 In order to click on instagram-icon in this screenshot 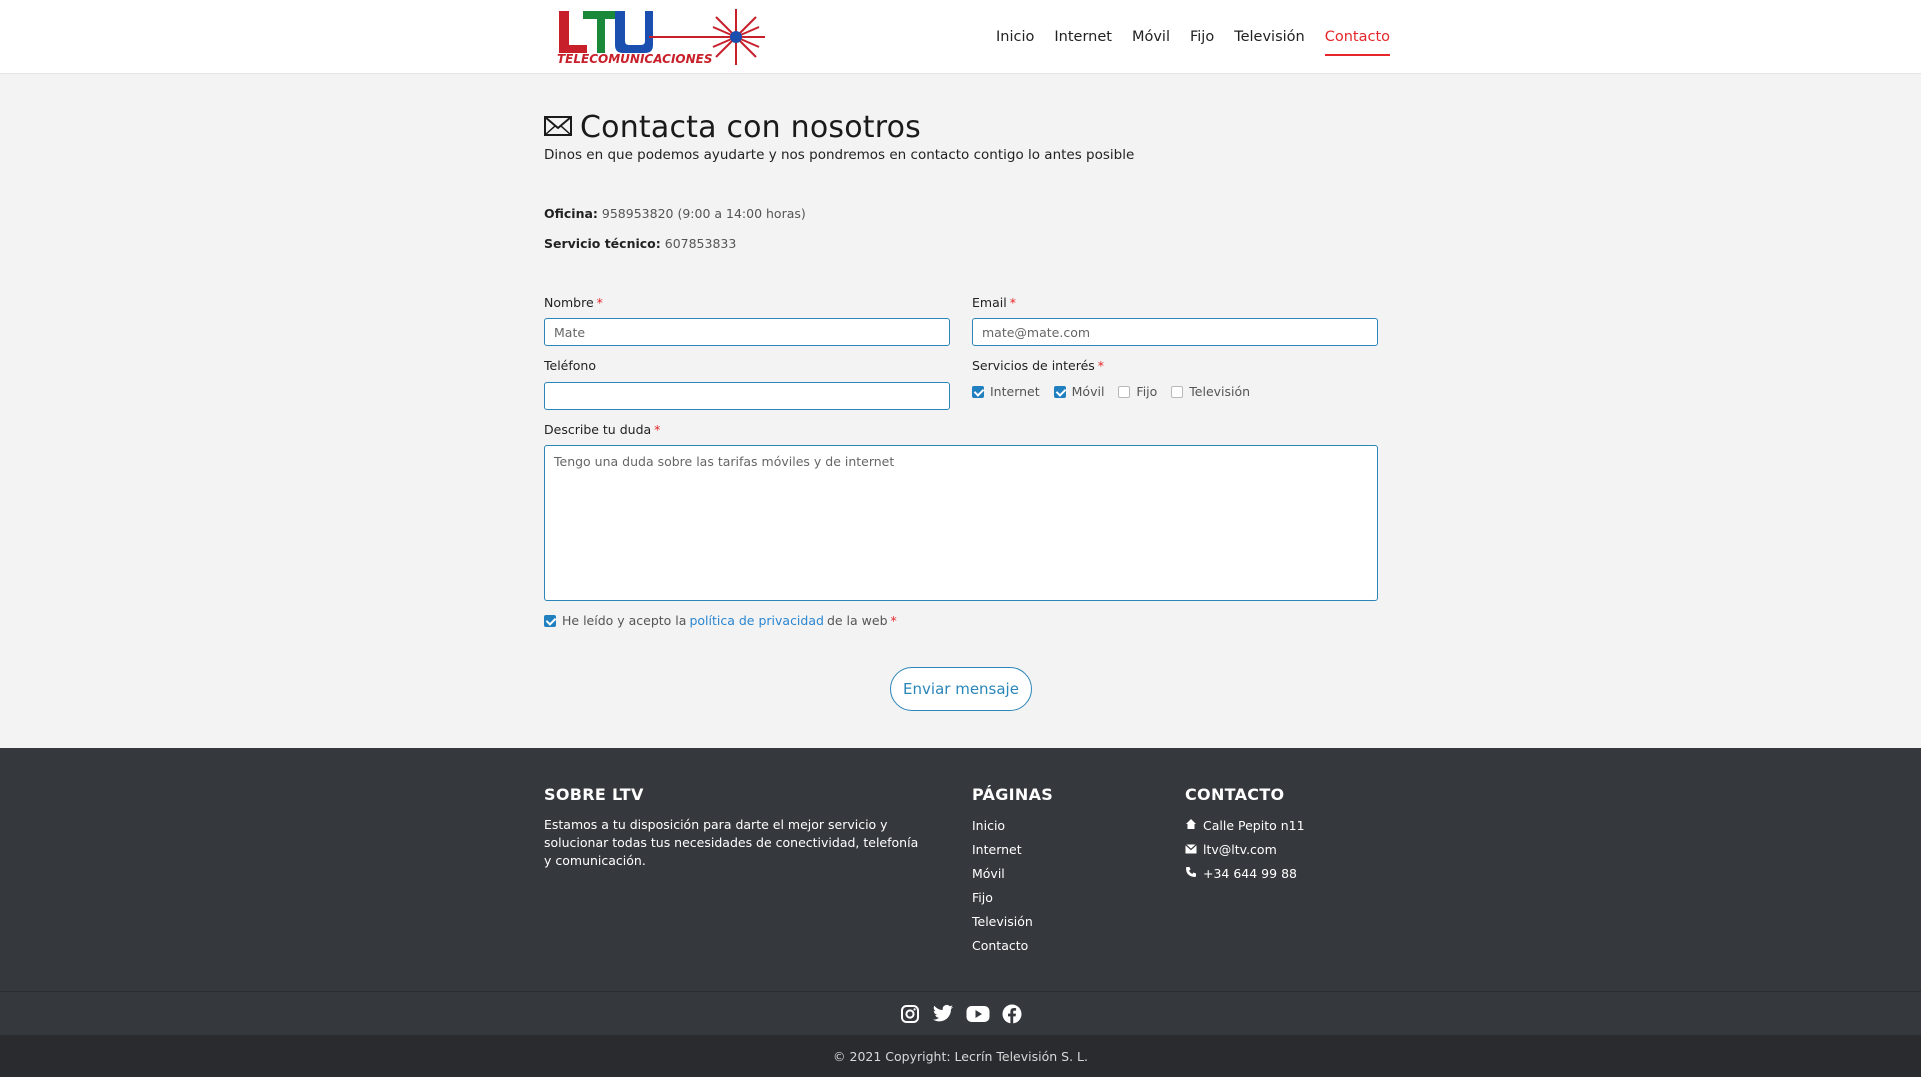, I will do `click(910, 1014)`.